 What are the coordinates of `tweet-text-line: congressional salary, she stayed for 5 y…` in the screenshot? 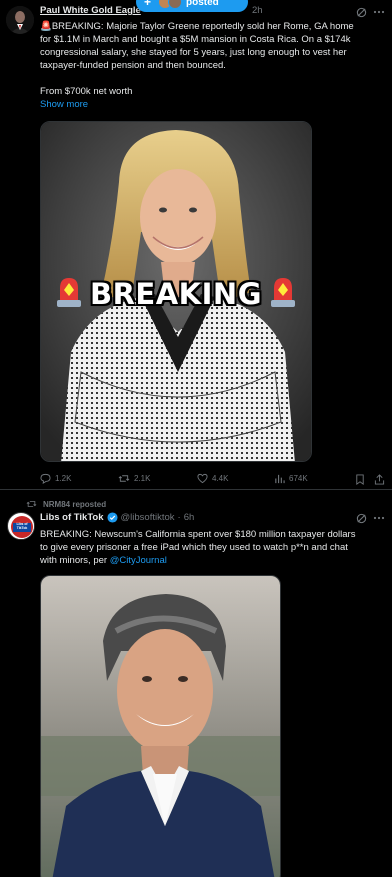 It's located at (193, 52).